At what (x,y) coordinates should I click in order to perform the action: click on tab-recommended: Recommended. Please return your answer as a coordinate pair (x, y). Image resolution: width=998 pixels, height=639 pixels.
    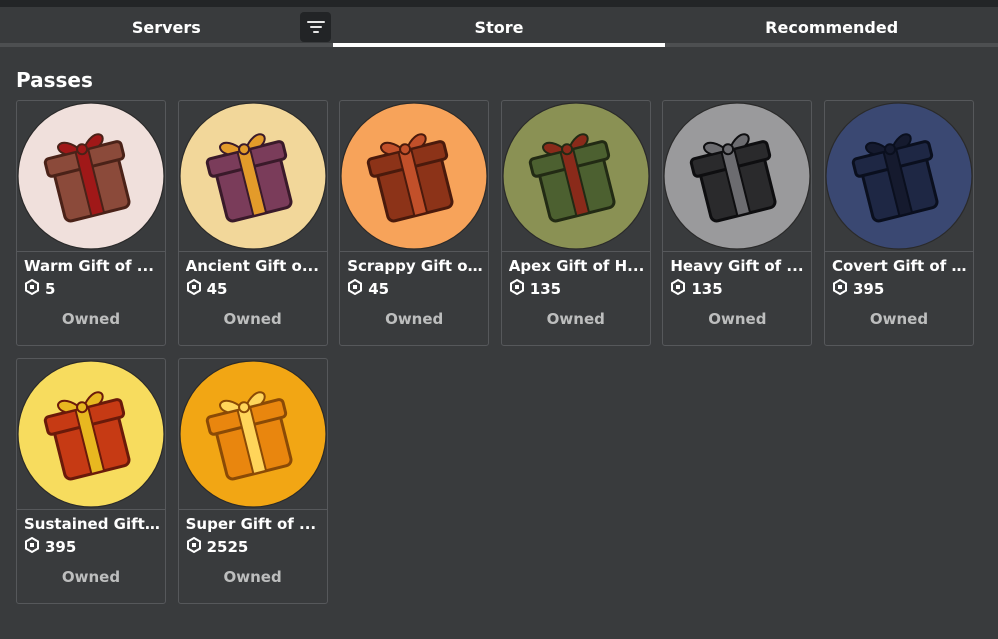
    Looking at the image, I should click on (831, 27).